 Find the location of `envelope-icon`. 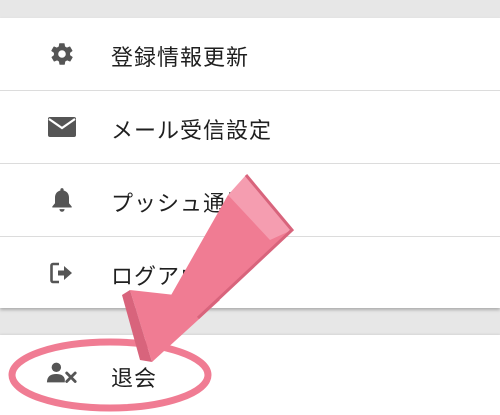

envelope-icon is located at coordinates (62, 127).